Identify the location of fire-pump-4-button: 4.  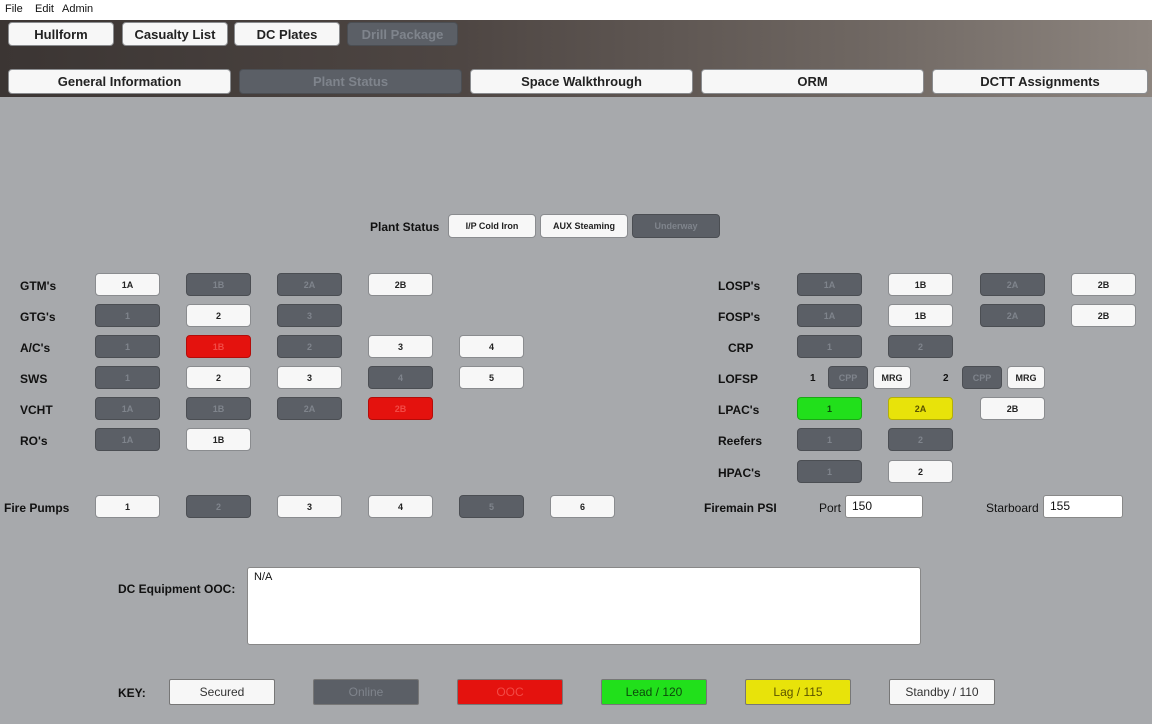
(400, 506).